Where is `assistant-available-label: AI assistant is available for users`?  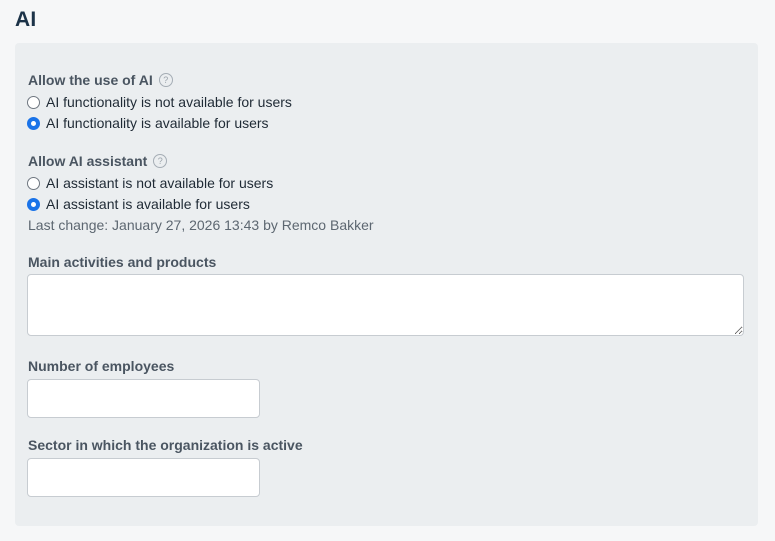 assistant-available-label: AI assistant is available for users is located at coordinates (148, 204).